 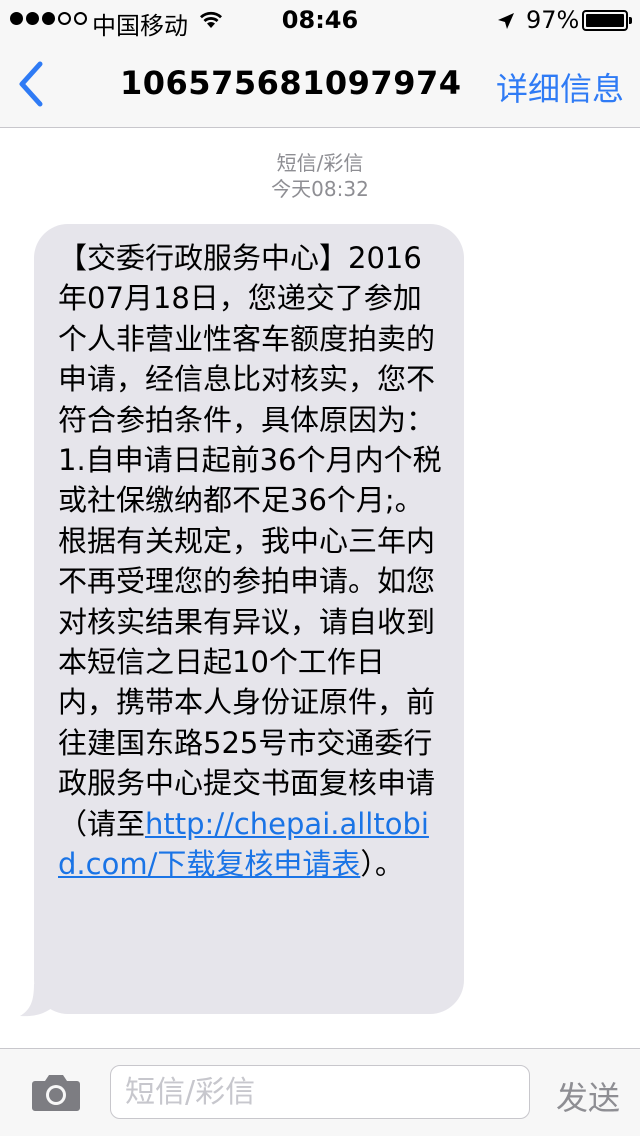 I want to click on camera-button, so click(x=56, y=1094).